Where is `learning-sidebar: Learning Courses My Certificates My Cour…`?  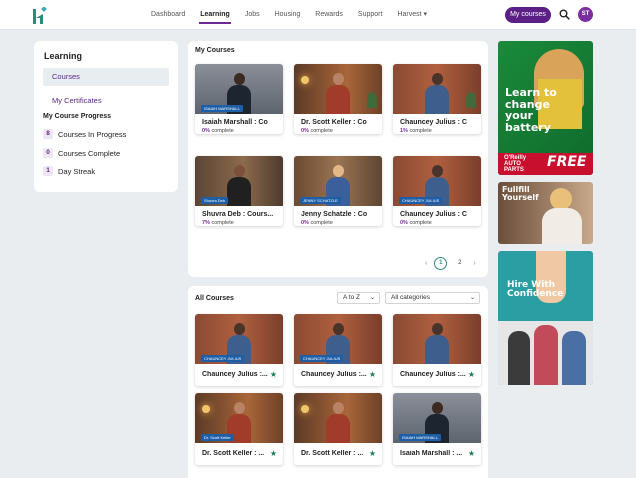 learning-sidebar: Learning Courses My Certificates My Cour… is located at coordinates (106, 116).